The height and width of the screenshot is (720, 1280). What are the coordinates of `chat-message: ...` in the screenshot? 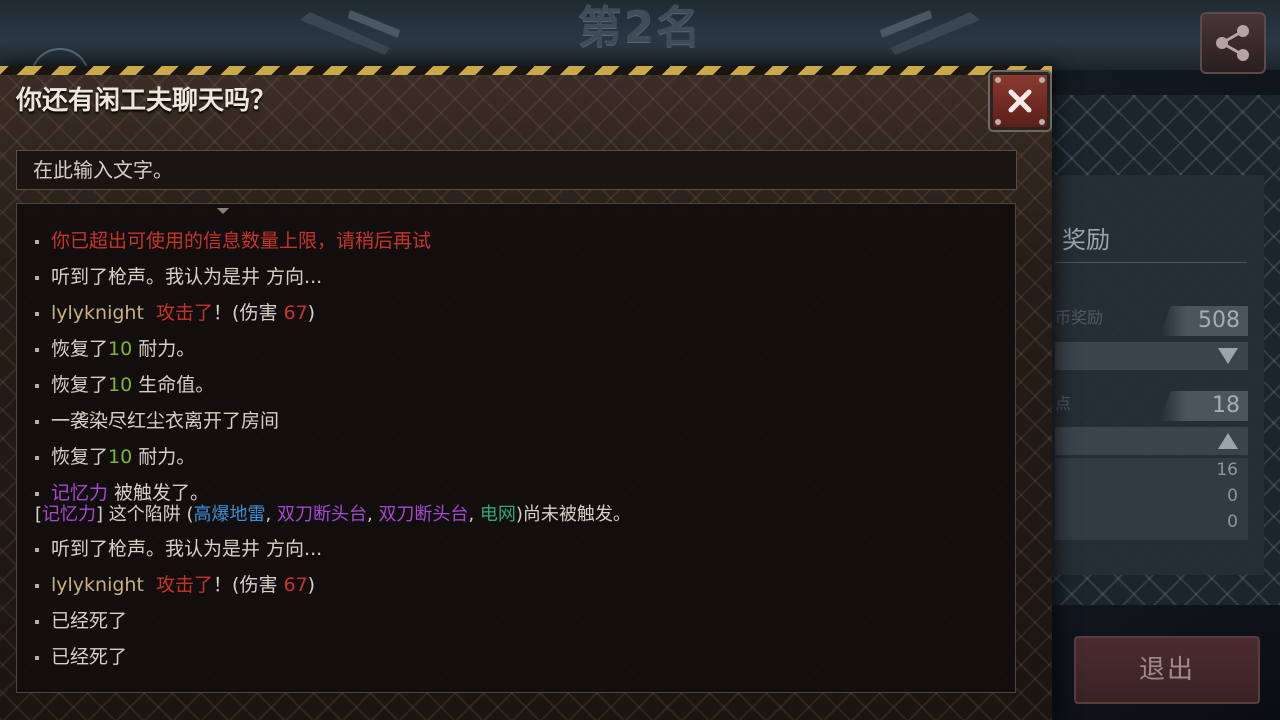 It's located at (515, 685).